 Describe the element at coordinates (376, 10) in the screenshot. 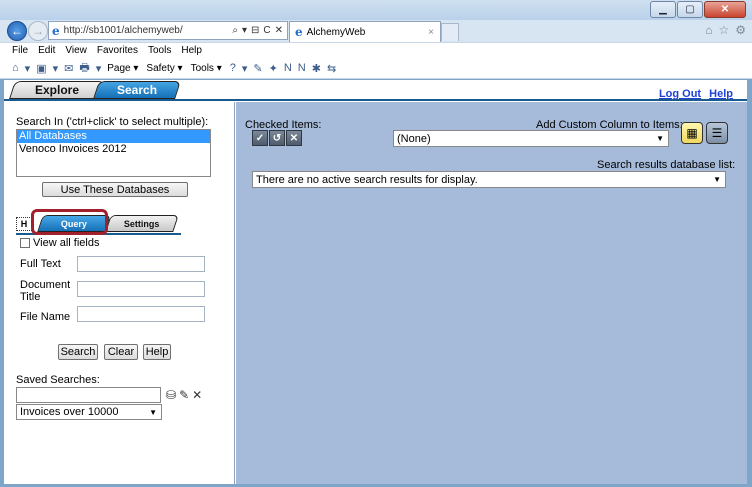

I see `window-titlebar: ▁ ▢ ✕` at that location.